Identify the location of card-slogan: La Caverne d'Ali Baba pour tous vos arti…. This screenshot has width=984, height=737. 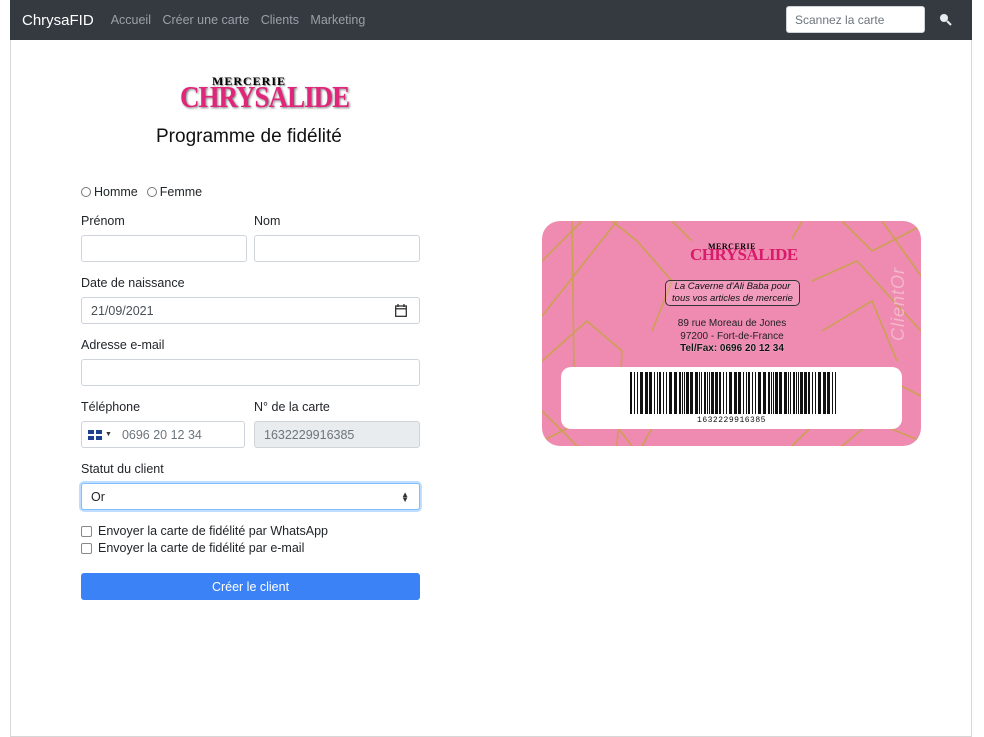
(732, 293).